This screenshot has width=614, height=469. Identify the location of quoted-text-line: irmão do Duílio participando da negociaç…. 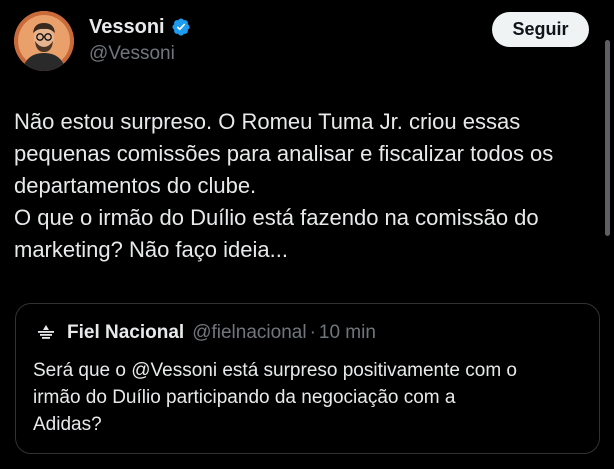
(244, 397).